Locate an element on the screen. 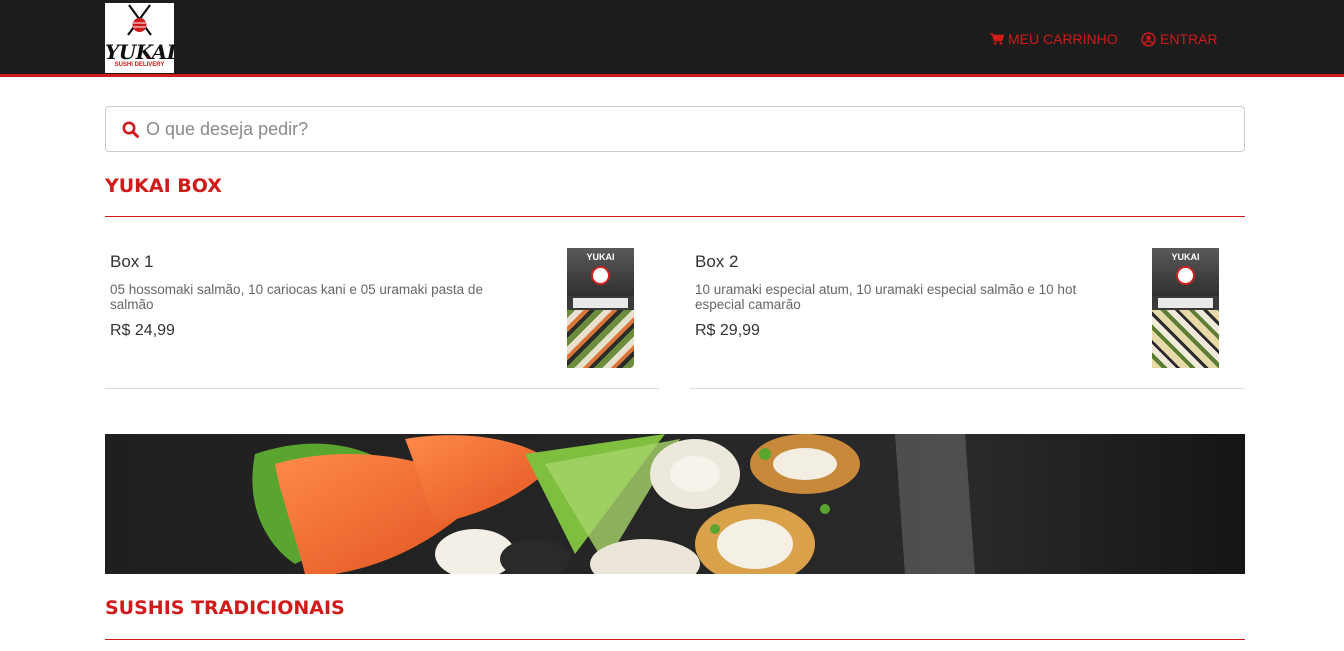 Image resolution: width=1344 pixels, height=651 pixels. login-label: ENTRAR is located at coordinates (1189, 39).